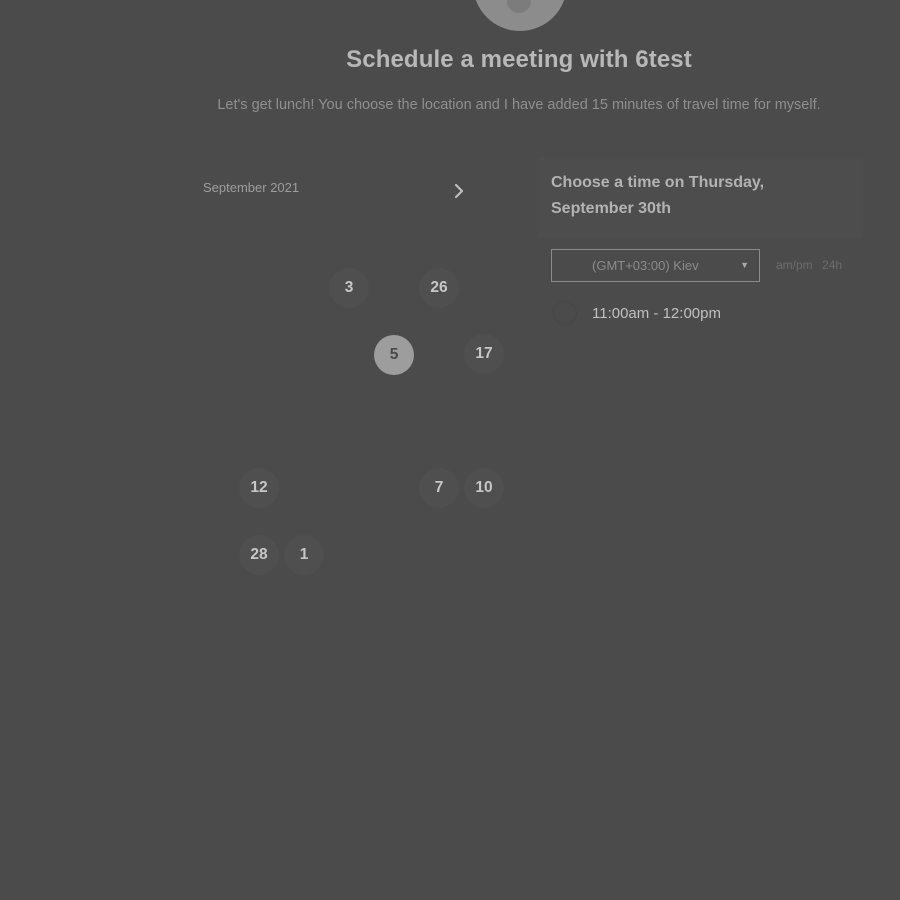  Describe the element at coordinates (459, 191) in the screenshot. I see `chevron-right-icon` at that location.